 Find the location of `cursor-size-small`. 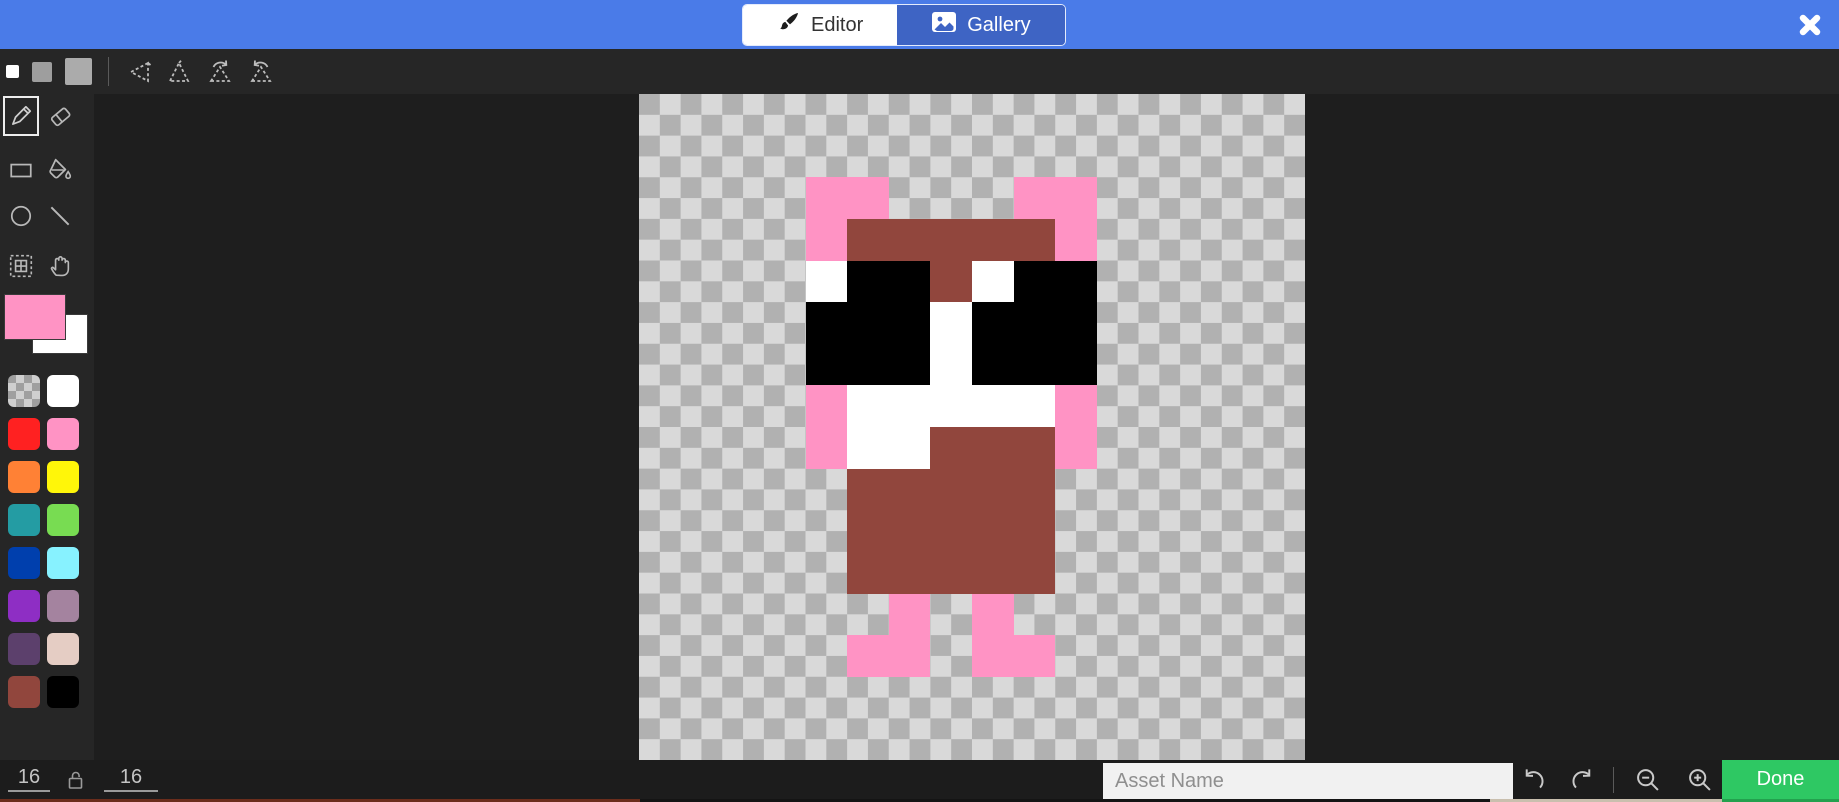

cursor-size-small is located at coordinates (12, 71).